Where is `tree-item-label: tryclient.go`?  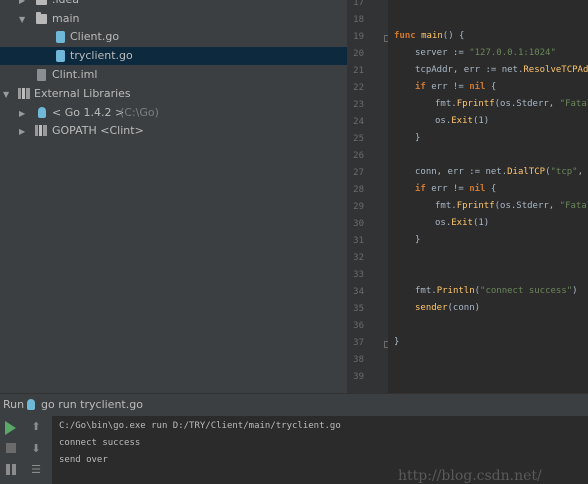 tree-item-label: tryclient.go is located at coordinates (101, 55).